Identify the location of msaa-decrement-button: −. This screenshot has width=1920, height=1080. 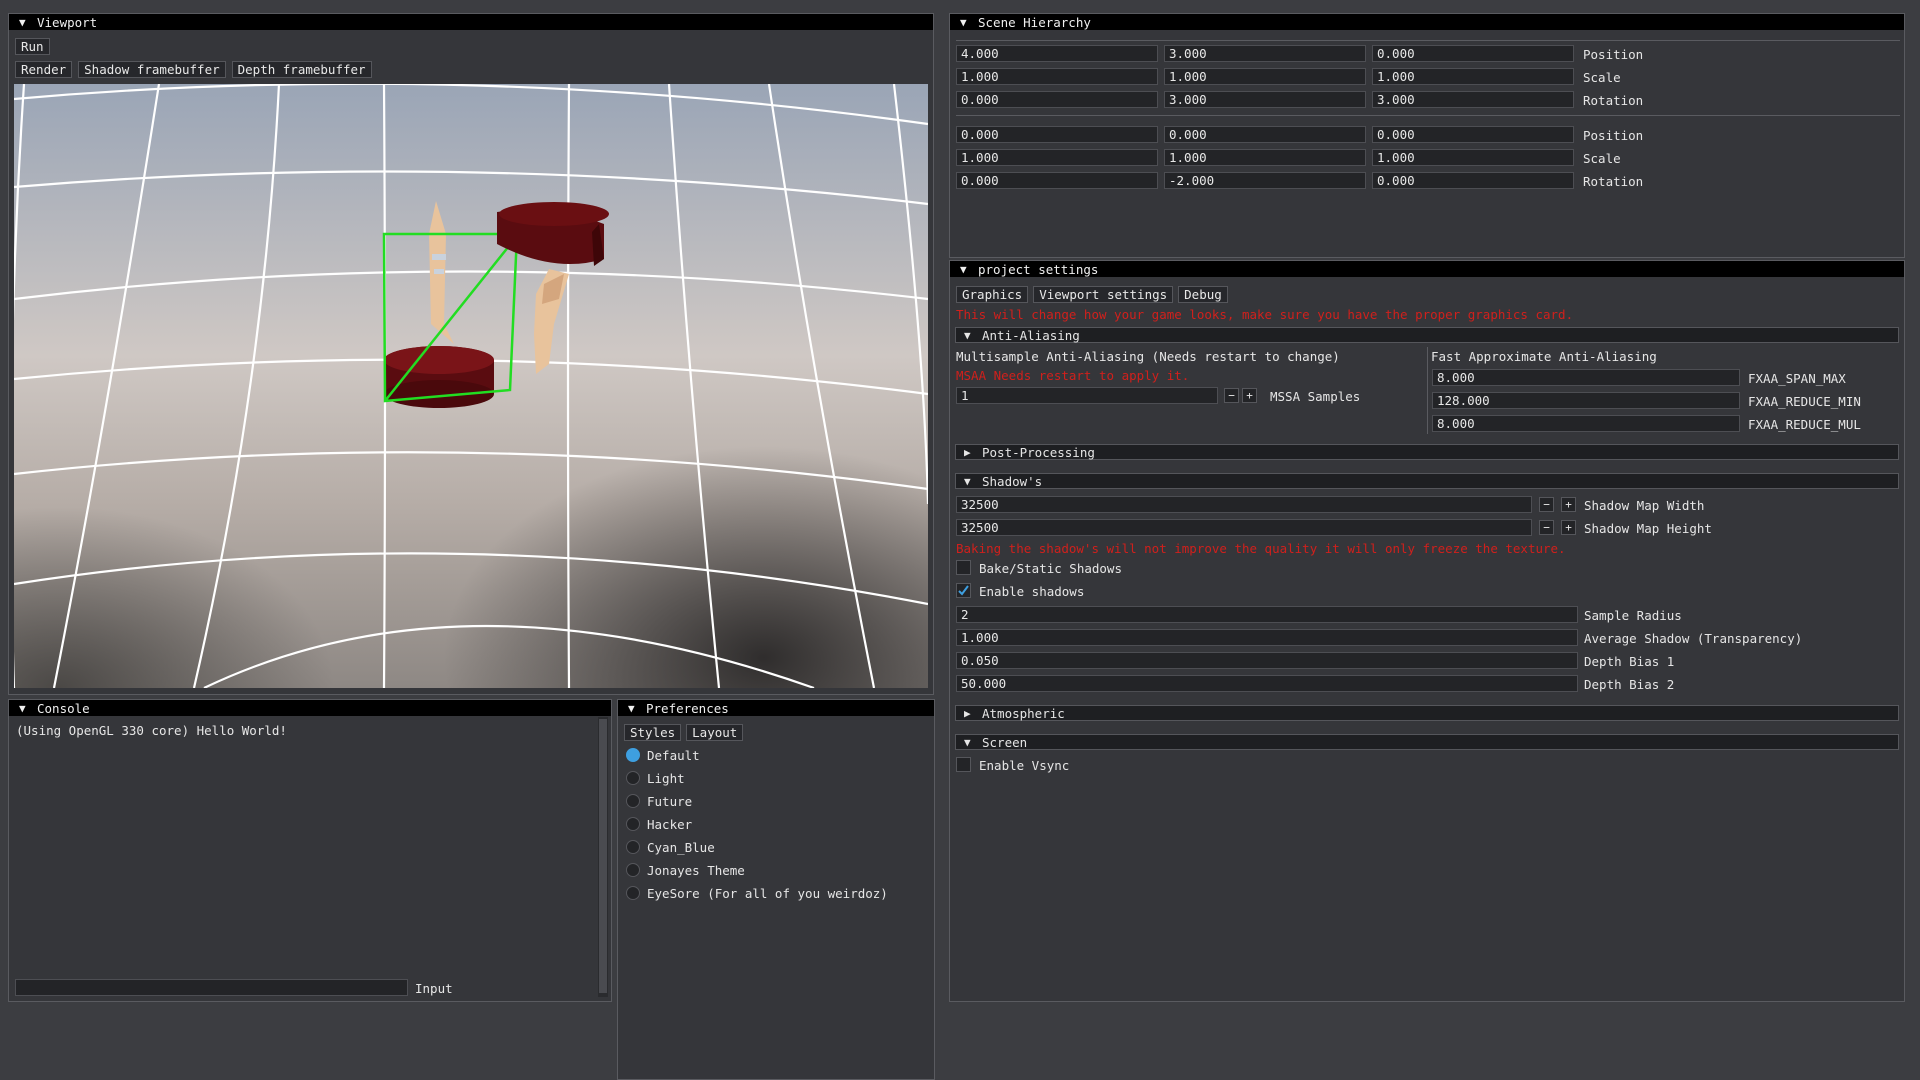
(1231, 395).